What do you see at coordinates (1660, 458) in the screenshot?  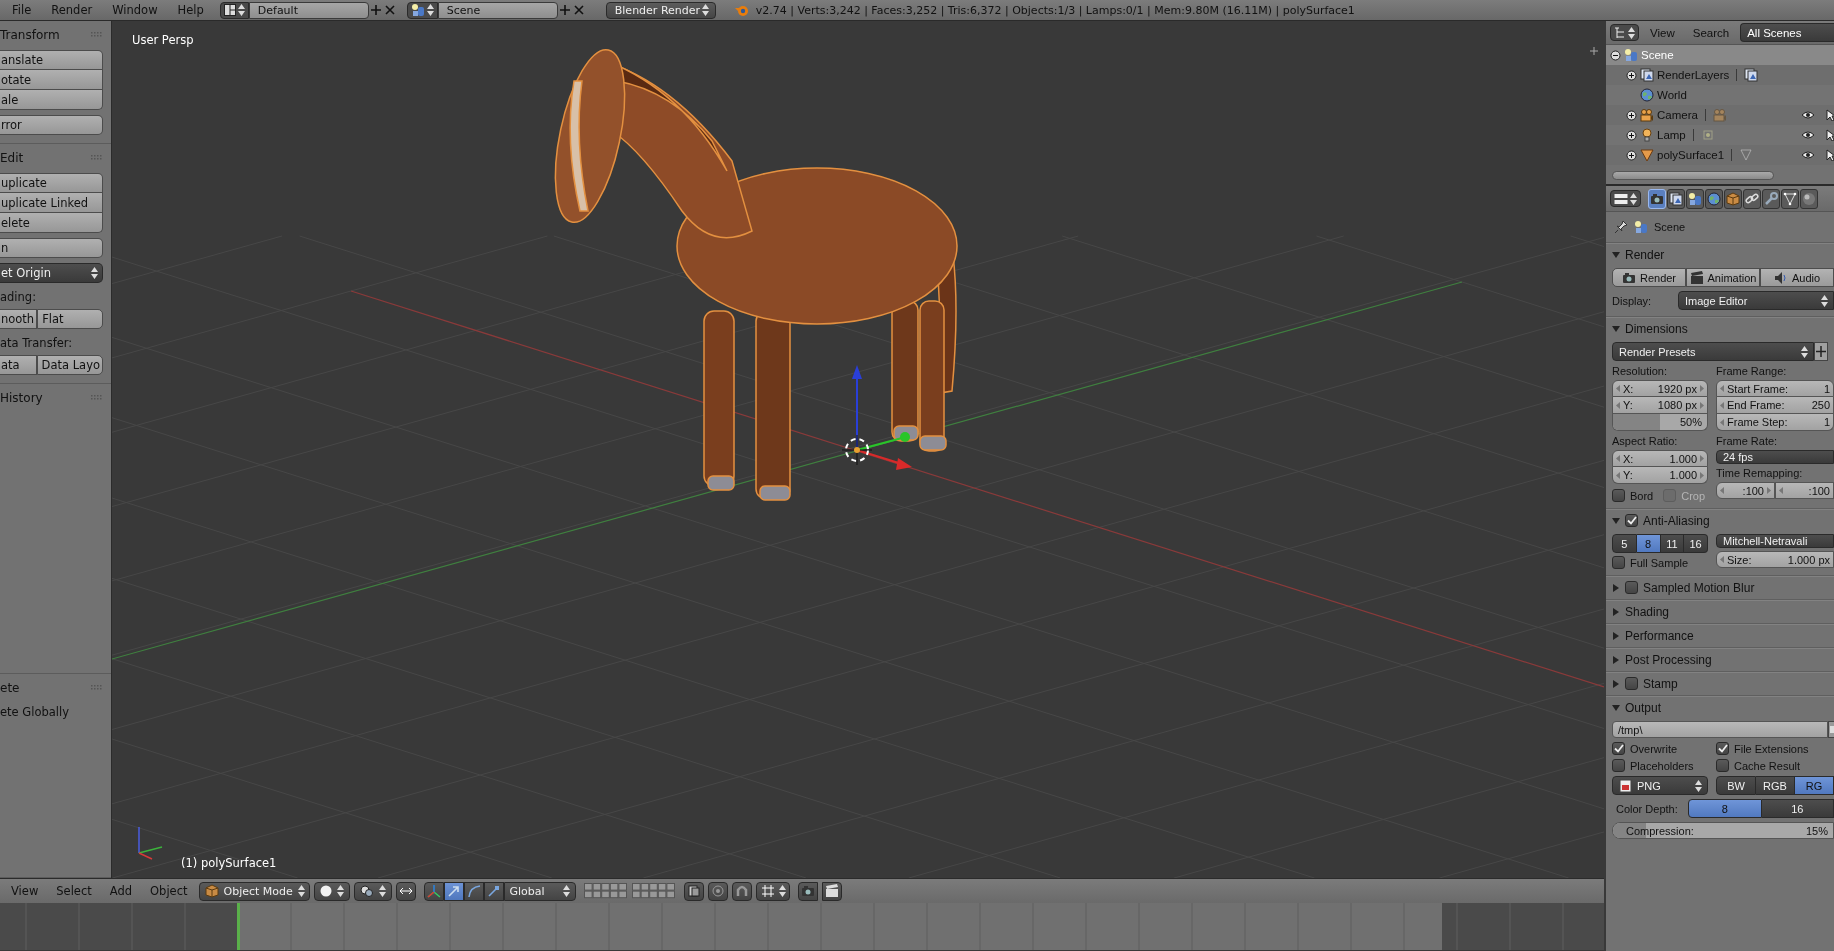 I see `number-field: X: 1.000` at bounding box center [1660, 458].